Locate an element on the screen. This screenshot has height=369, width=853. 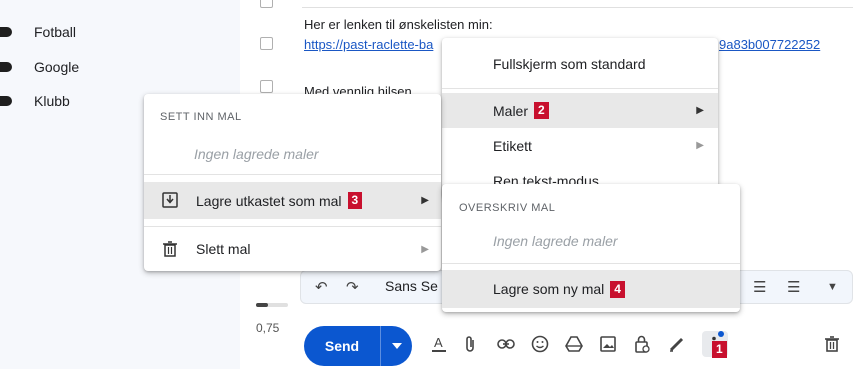
divider is located at coordinates (577, 7).